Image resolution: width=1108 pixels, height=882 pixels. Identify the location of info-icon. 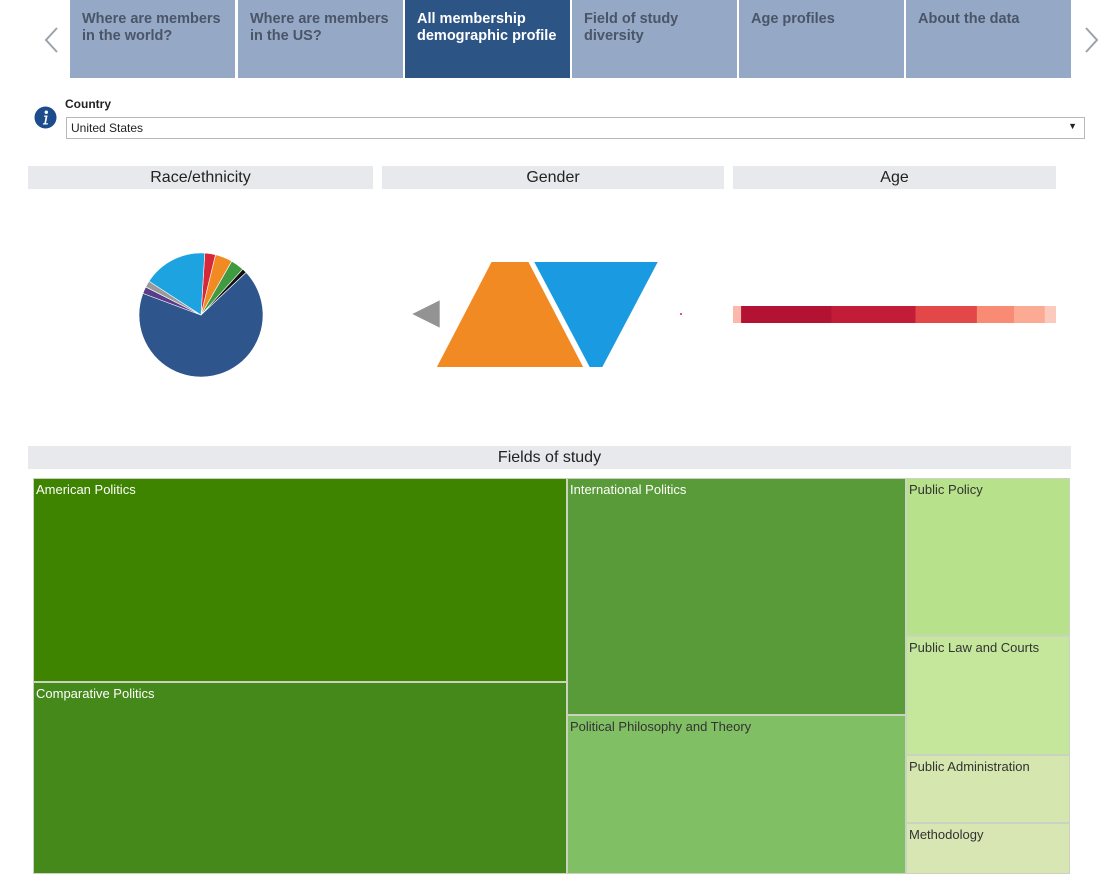
(45, 117).